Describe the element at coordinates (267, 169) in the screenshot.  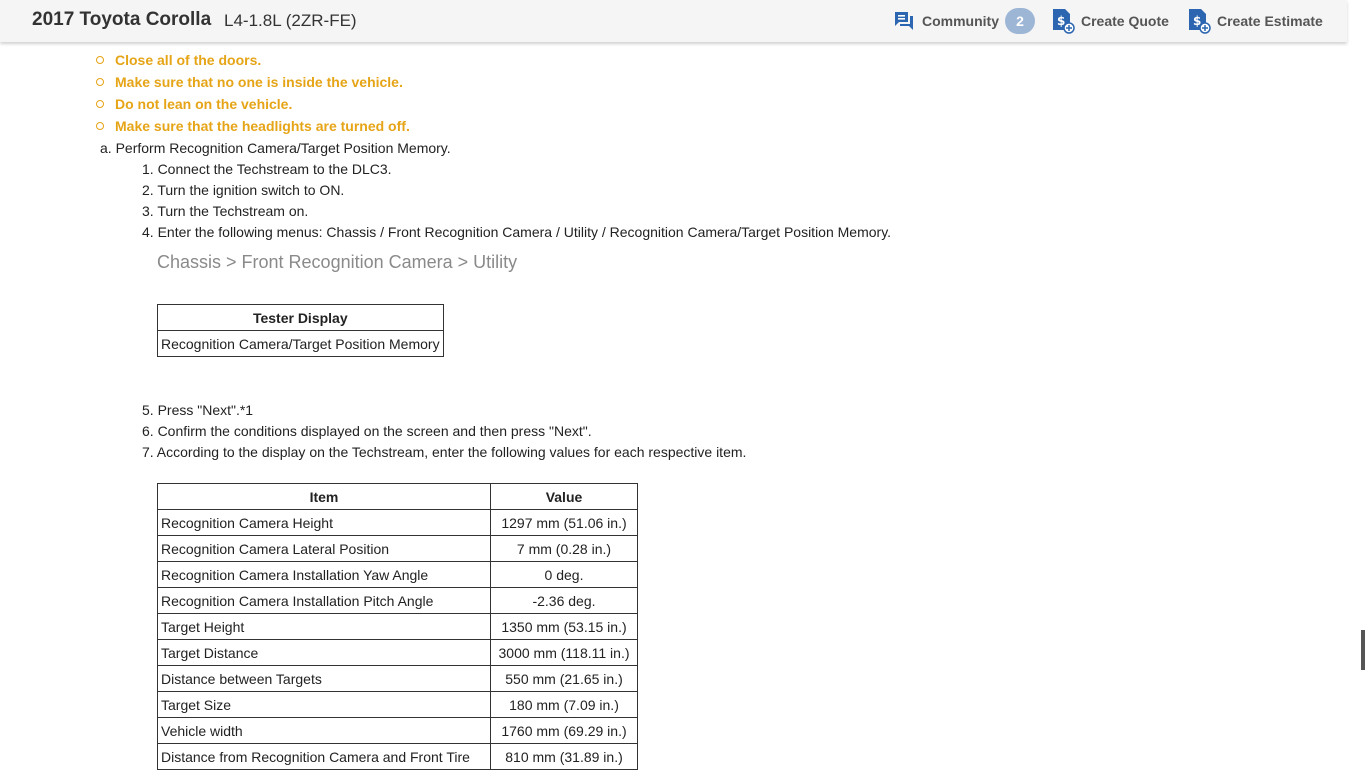
I see `step-1: 1. Connect the Techstream to the DLC3.` at that location.